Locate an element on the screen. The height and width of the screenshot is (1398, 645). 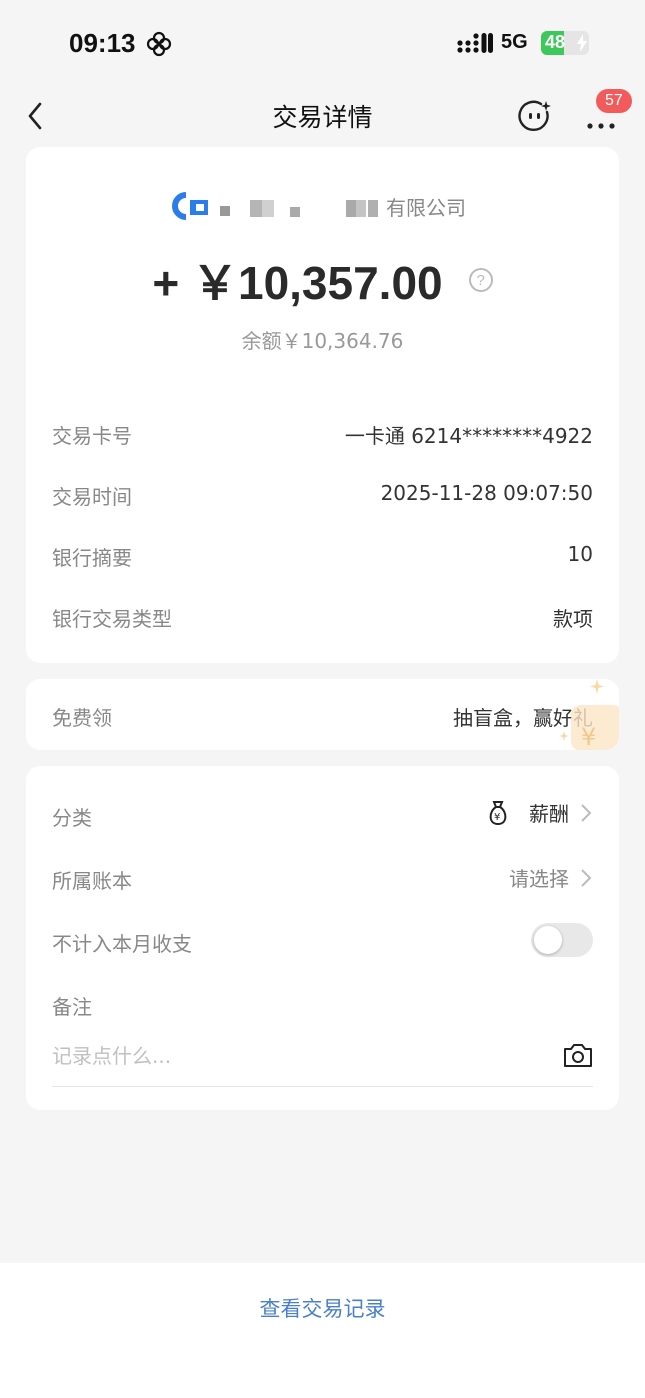
detail-value: 2025-11-28 09:07:50 is located at coordinates (486, 493).